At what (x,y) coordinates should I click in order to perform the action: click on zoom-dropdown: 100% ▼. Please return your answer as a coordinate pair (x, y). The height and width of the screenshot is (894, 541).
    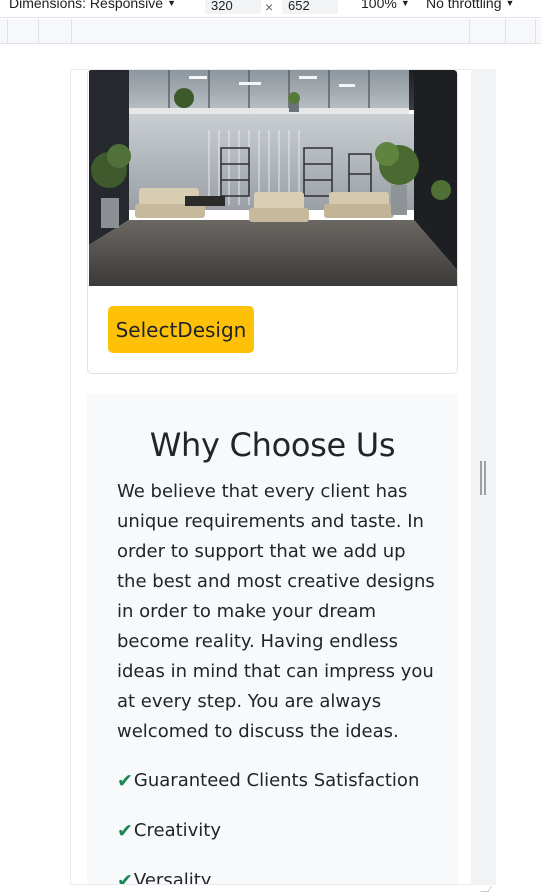
    Looking at the image, I should click on (385, 5).